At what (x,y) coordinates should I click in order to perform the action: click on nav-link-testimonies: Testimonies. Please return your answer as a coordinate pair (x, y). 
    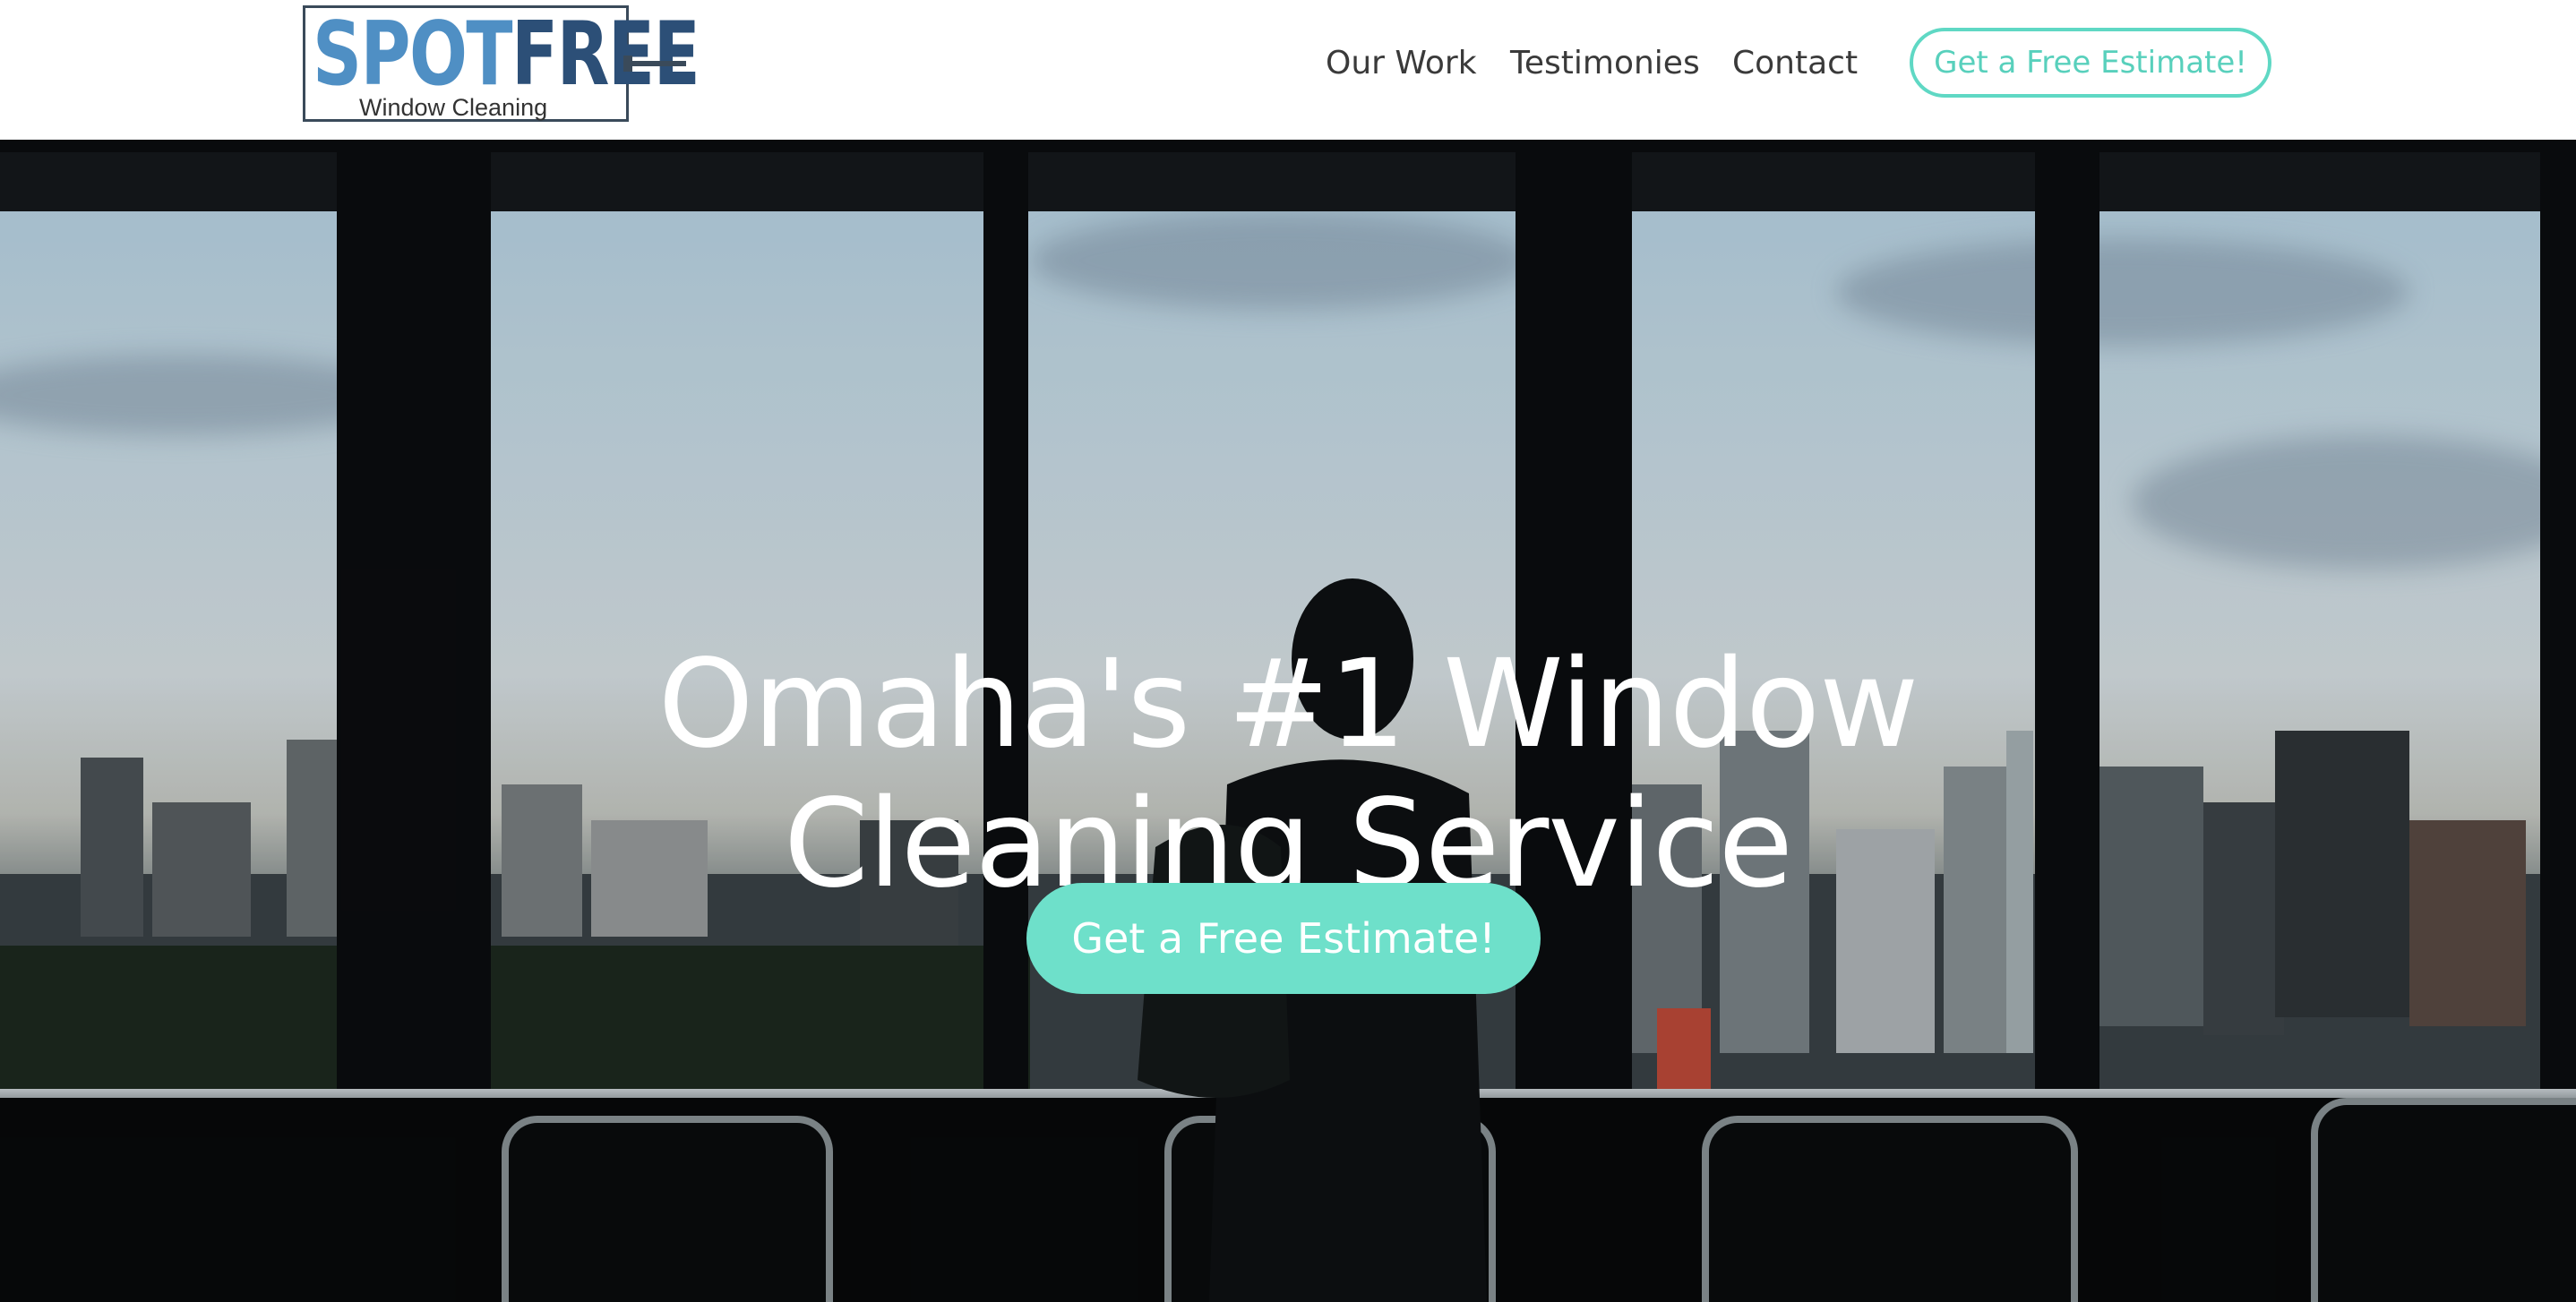
    Looking at the image, I should click on (1605, 64).